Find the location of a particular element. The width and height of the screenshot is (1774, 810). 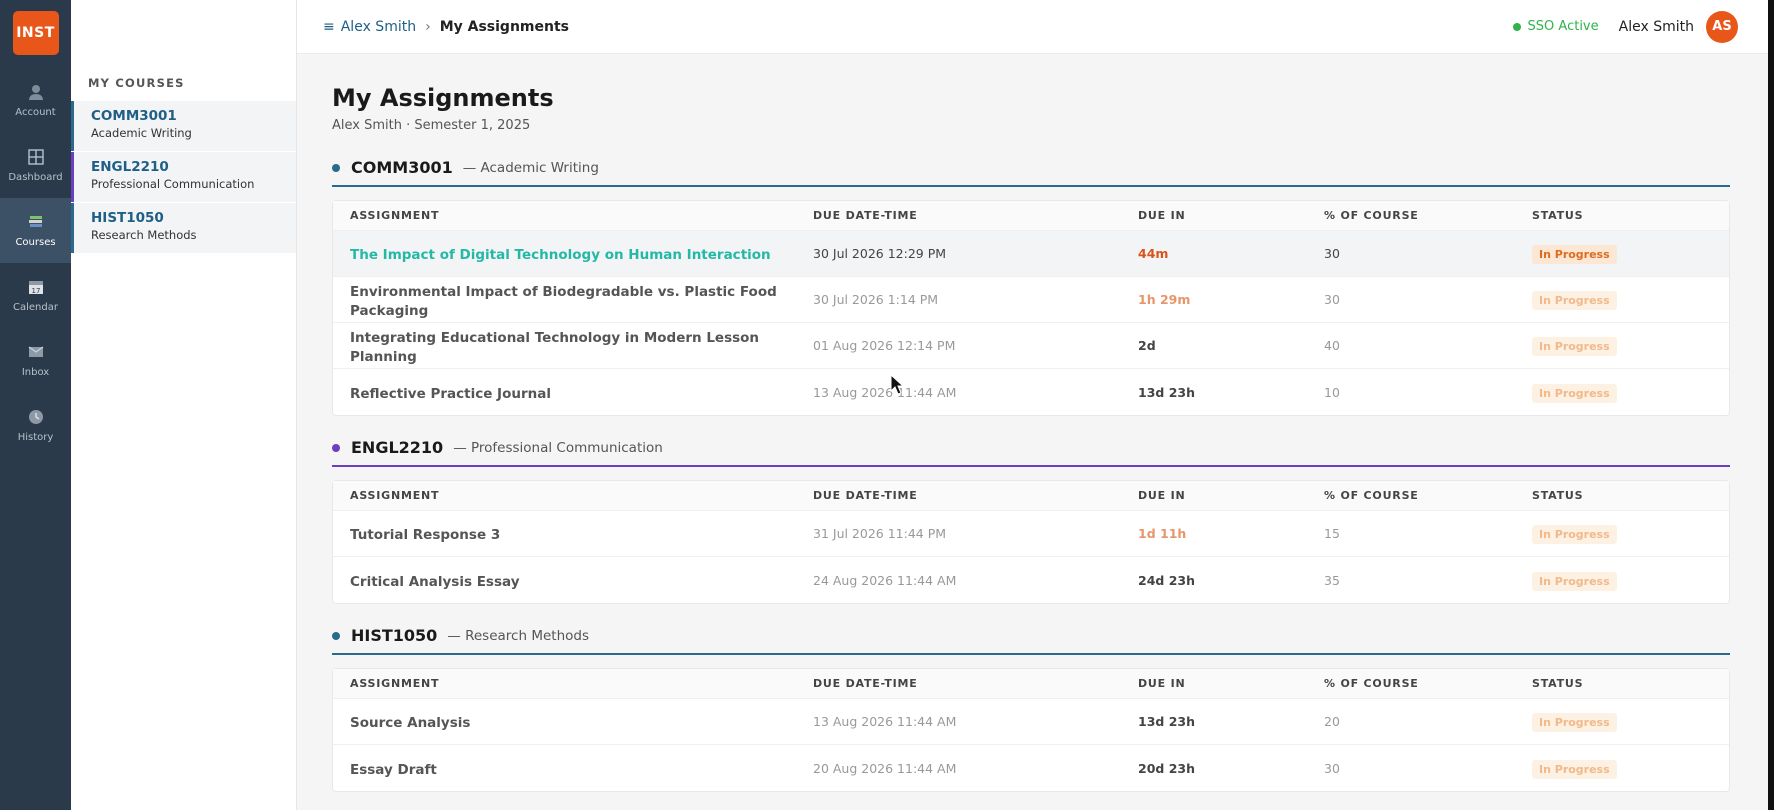

percent-of-course: 40 is located at coordinates (1332, 345).